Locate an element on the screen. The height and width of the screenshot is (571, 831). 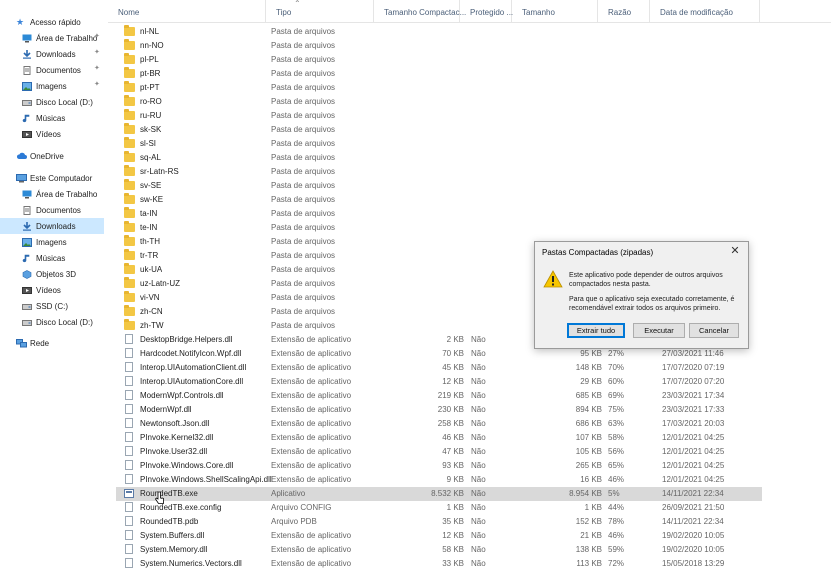
sidebar-item-label: Vídeos is located at coordinates (48, 134).